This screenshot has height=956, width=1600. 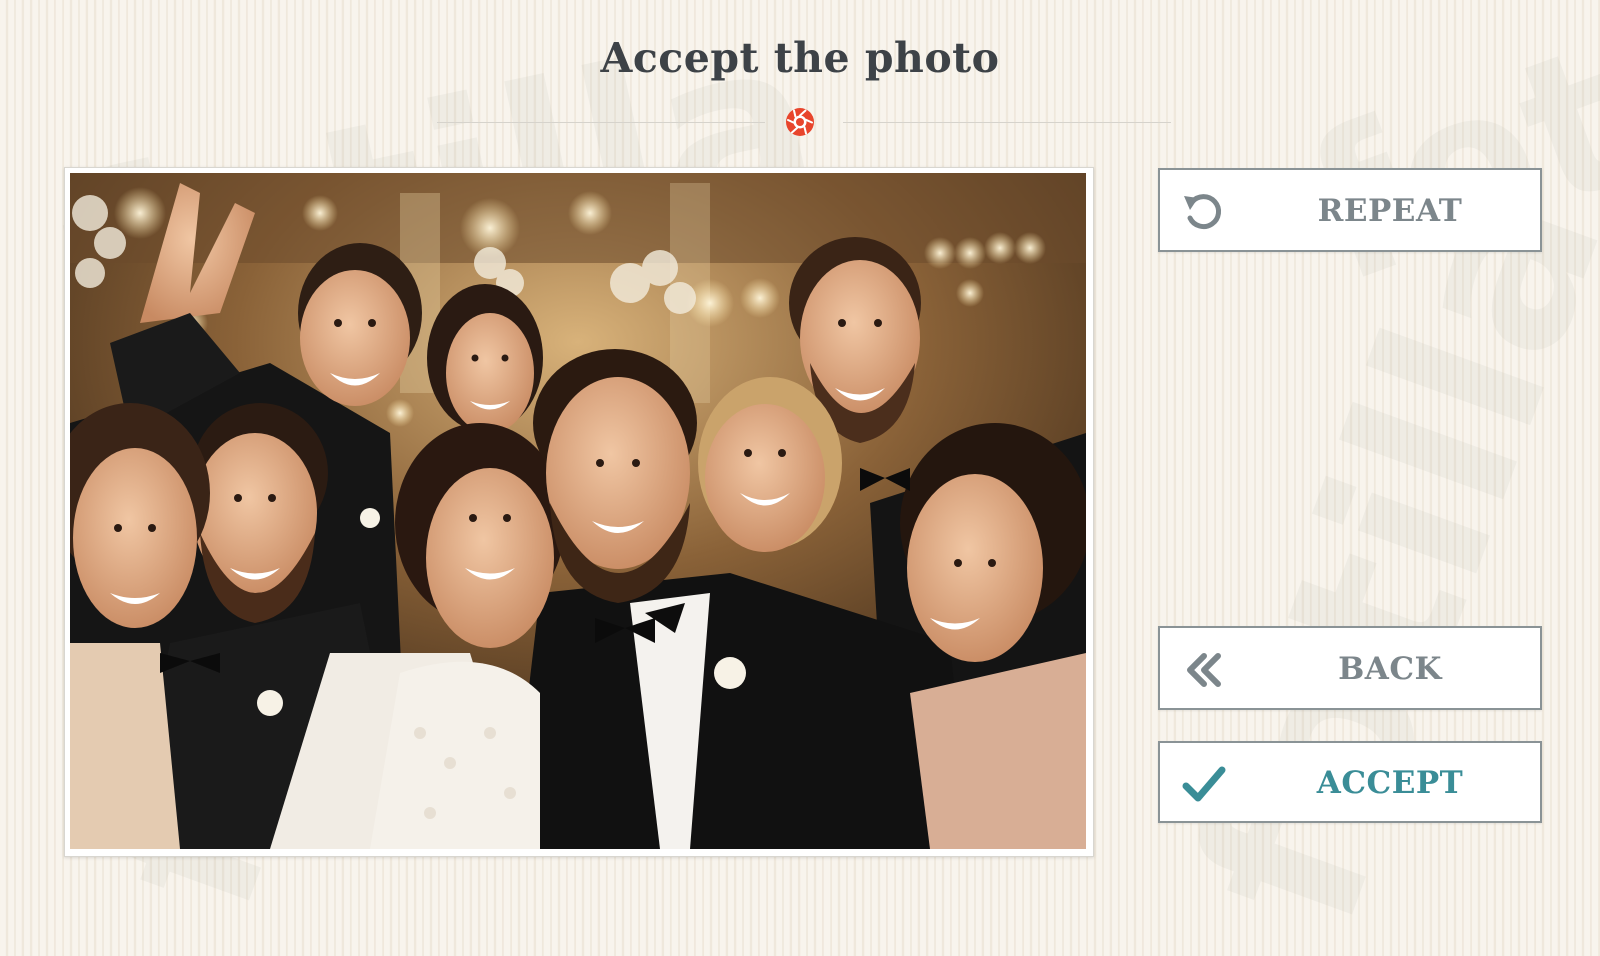 What do you see at coordinates (1202, 212) in the screenshot?
I see `rotate-ccw-icon` at bounding box center [1202, 212].